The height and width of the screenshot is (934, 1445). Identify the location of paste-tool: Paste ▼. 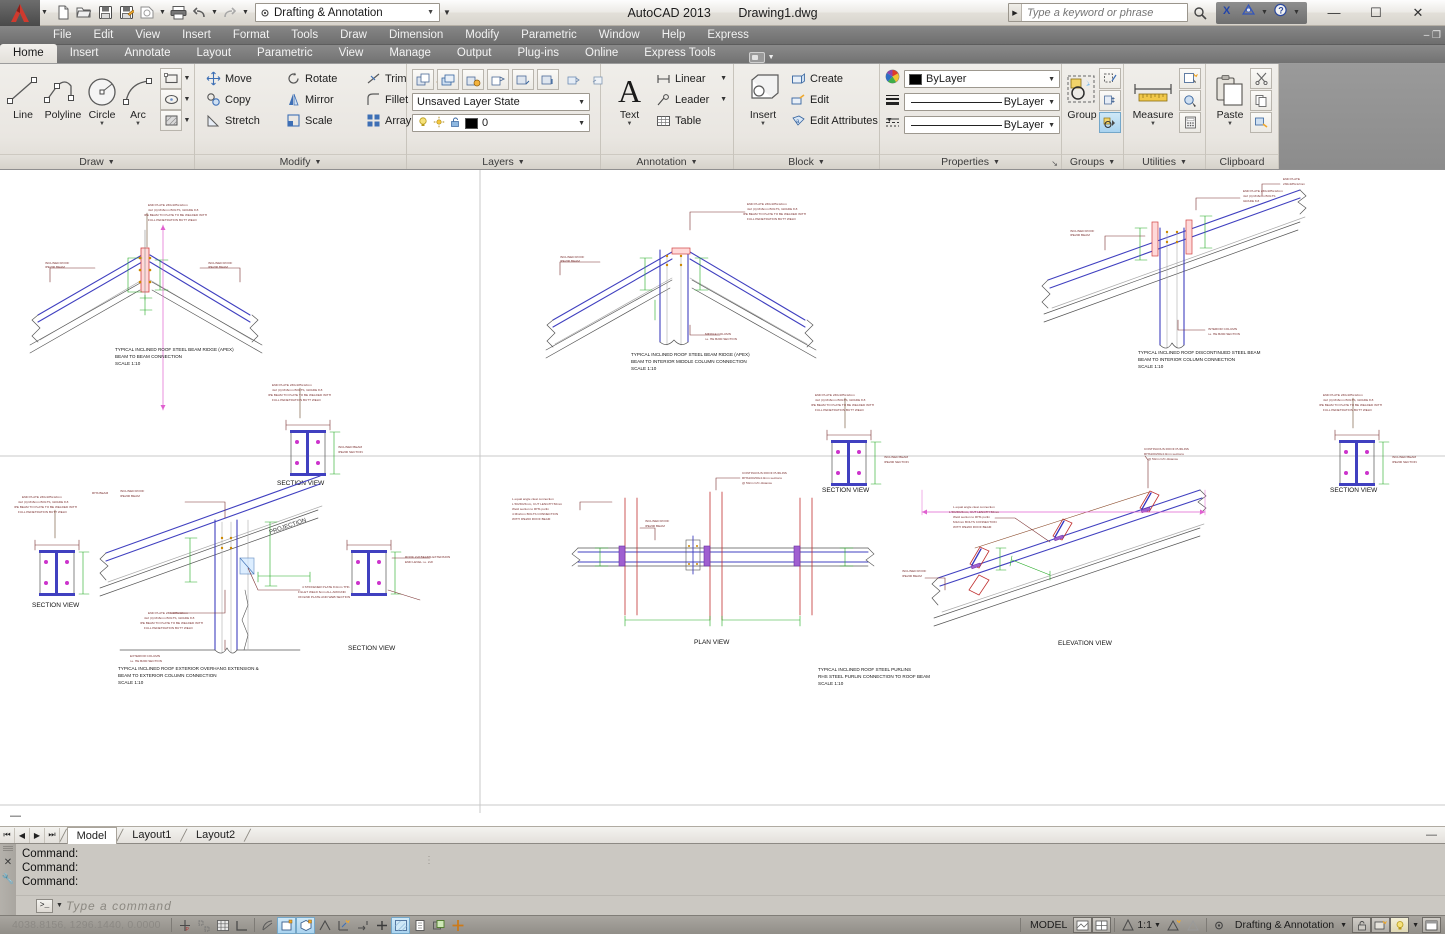
(1230, 97).